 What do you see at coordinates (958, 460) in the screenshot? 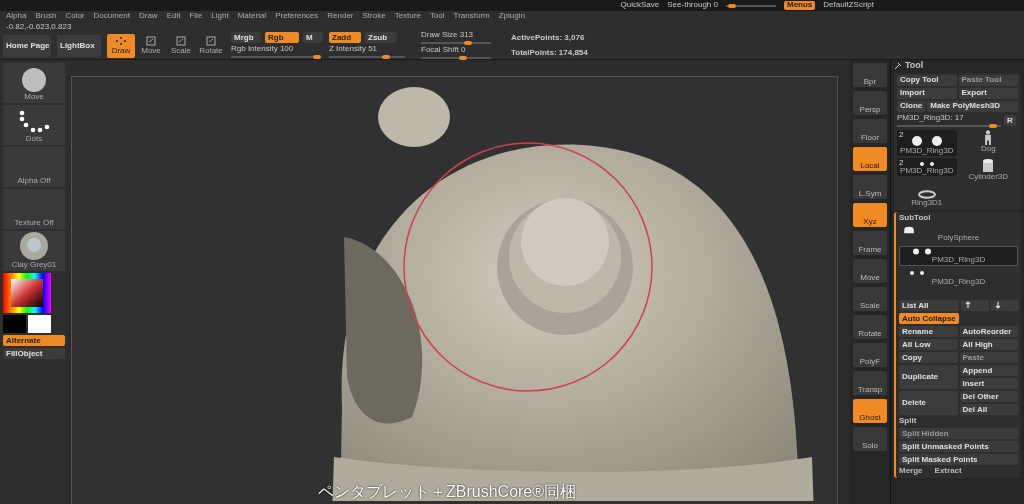
I see `split-button: Split Masked Points` at bounding box center [958, 460].